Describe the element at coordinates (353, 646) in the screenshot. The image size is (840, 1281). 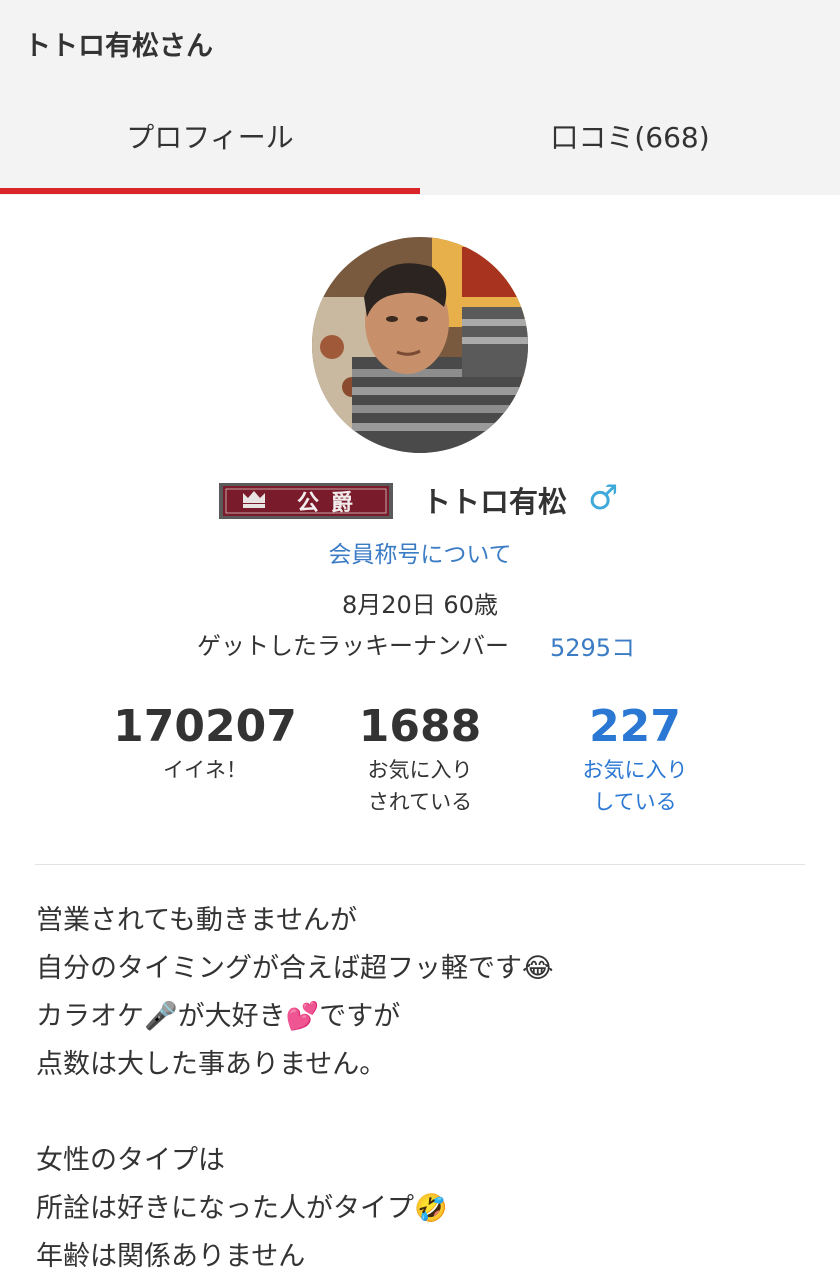
I see `lucky-number-label: ゲットしたラッキーナンバー` at that location.